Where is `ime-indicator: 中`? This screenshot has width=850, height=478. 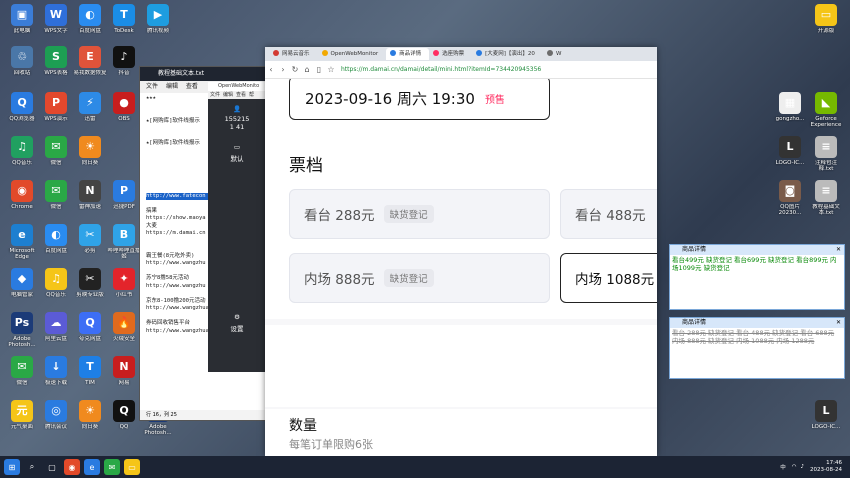
ime-indicator: 中 is located at coordinates (783, 467).